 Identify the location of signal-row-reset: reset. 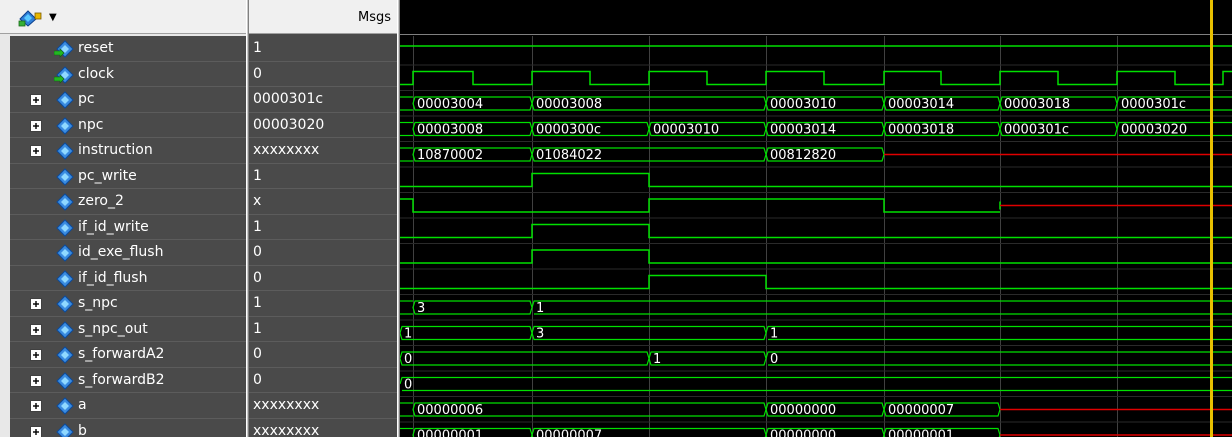
(128, 49).